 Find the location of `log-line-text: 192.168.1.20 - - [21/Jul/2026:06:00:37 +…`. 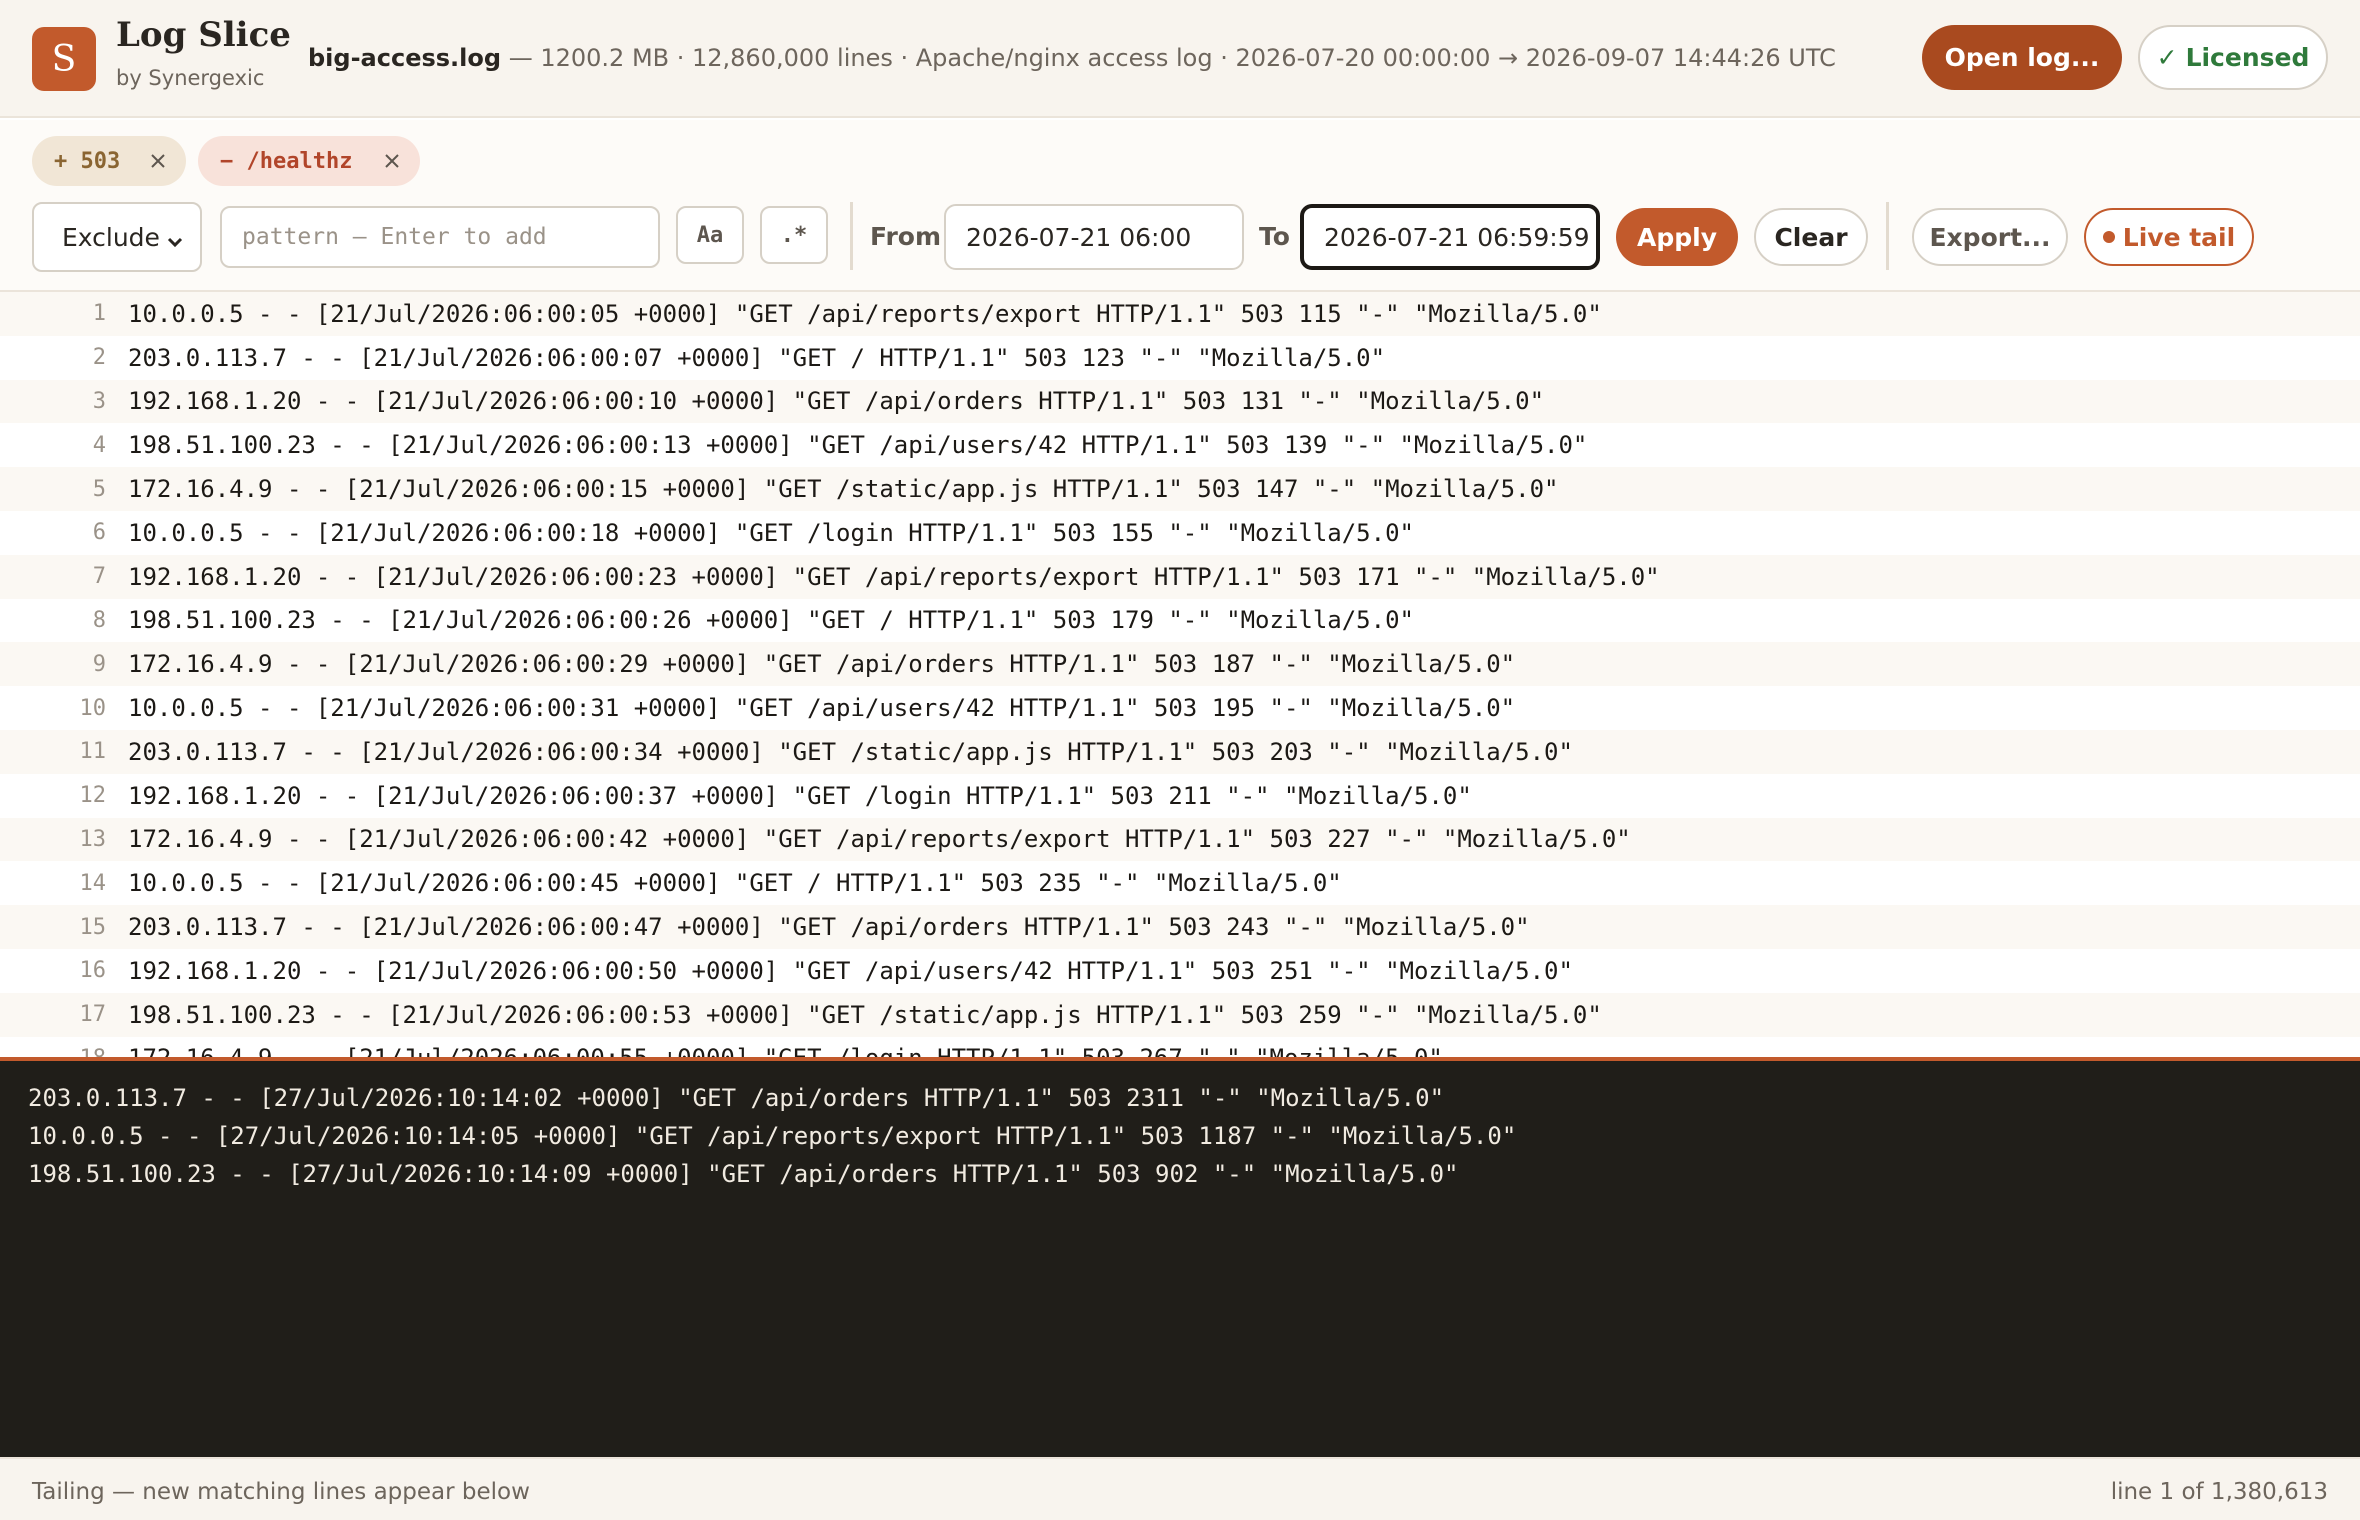

log-line-text: 192.168.1.20 - - [21/Jul/2026:06:00:37 +… is located at coordinates (800, 795).